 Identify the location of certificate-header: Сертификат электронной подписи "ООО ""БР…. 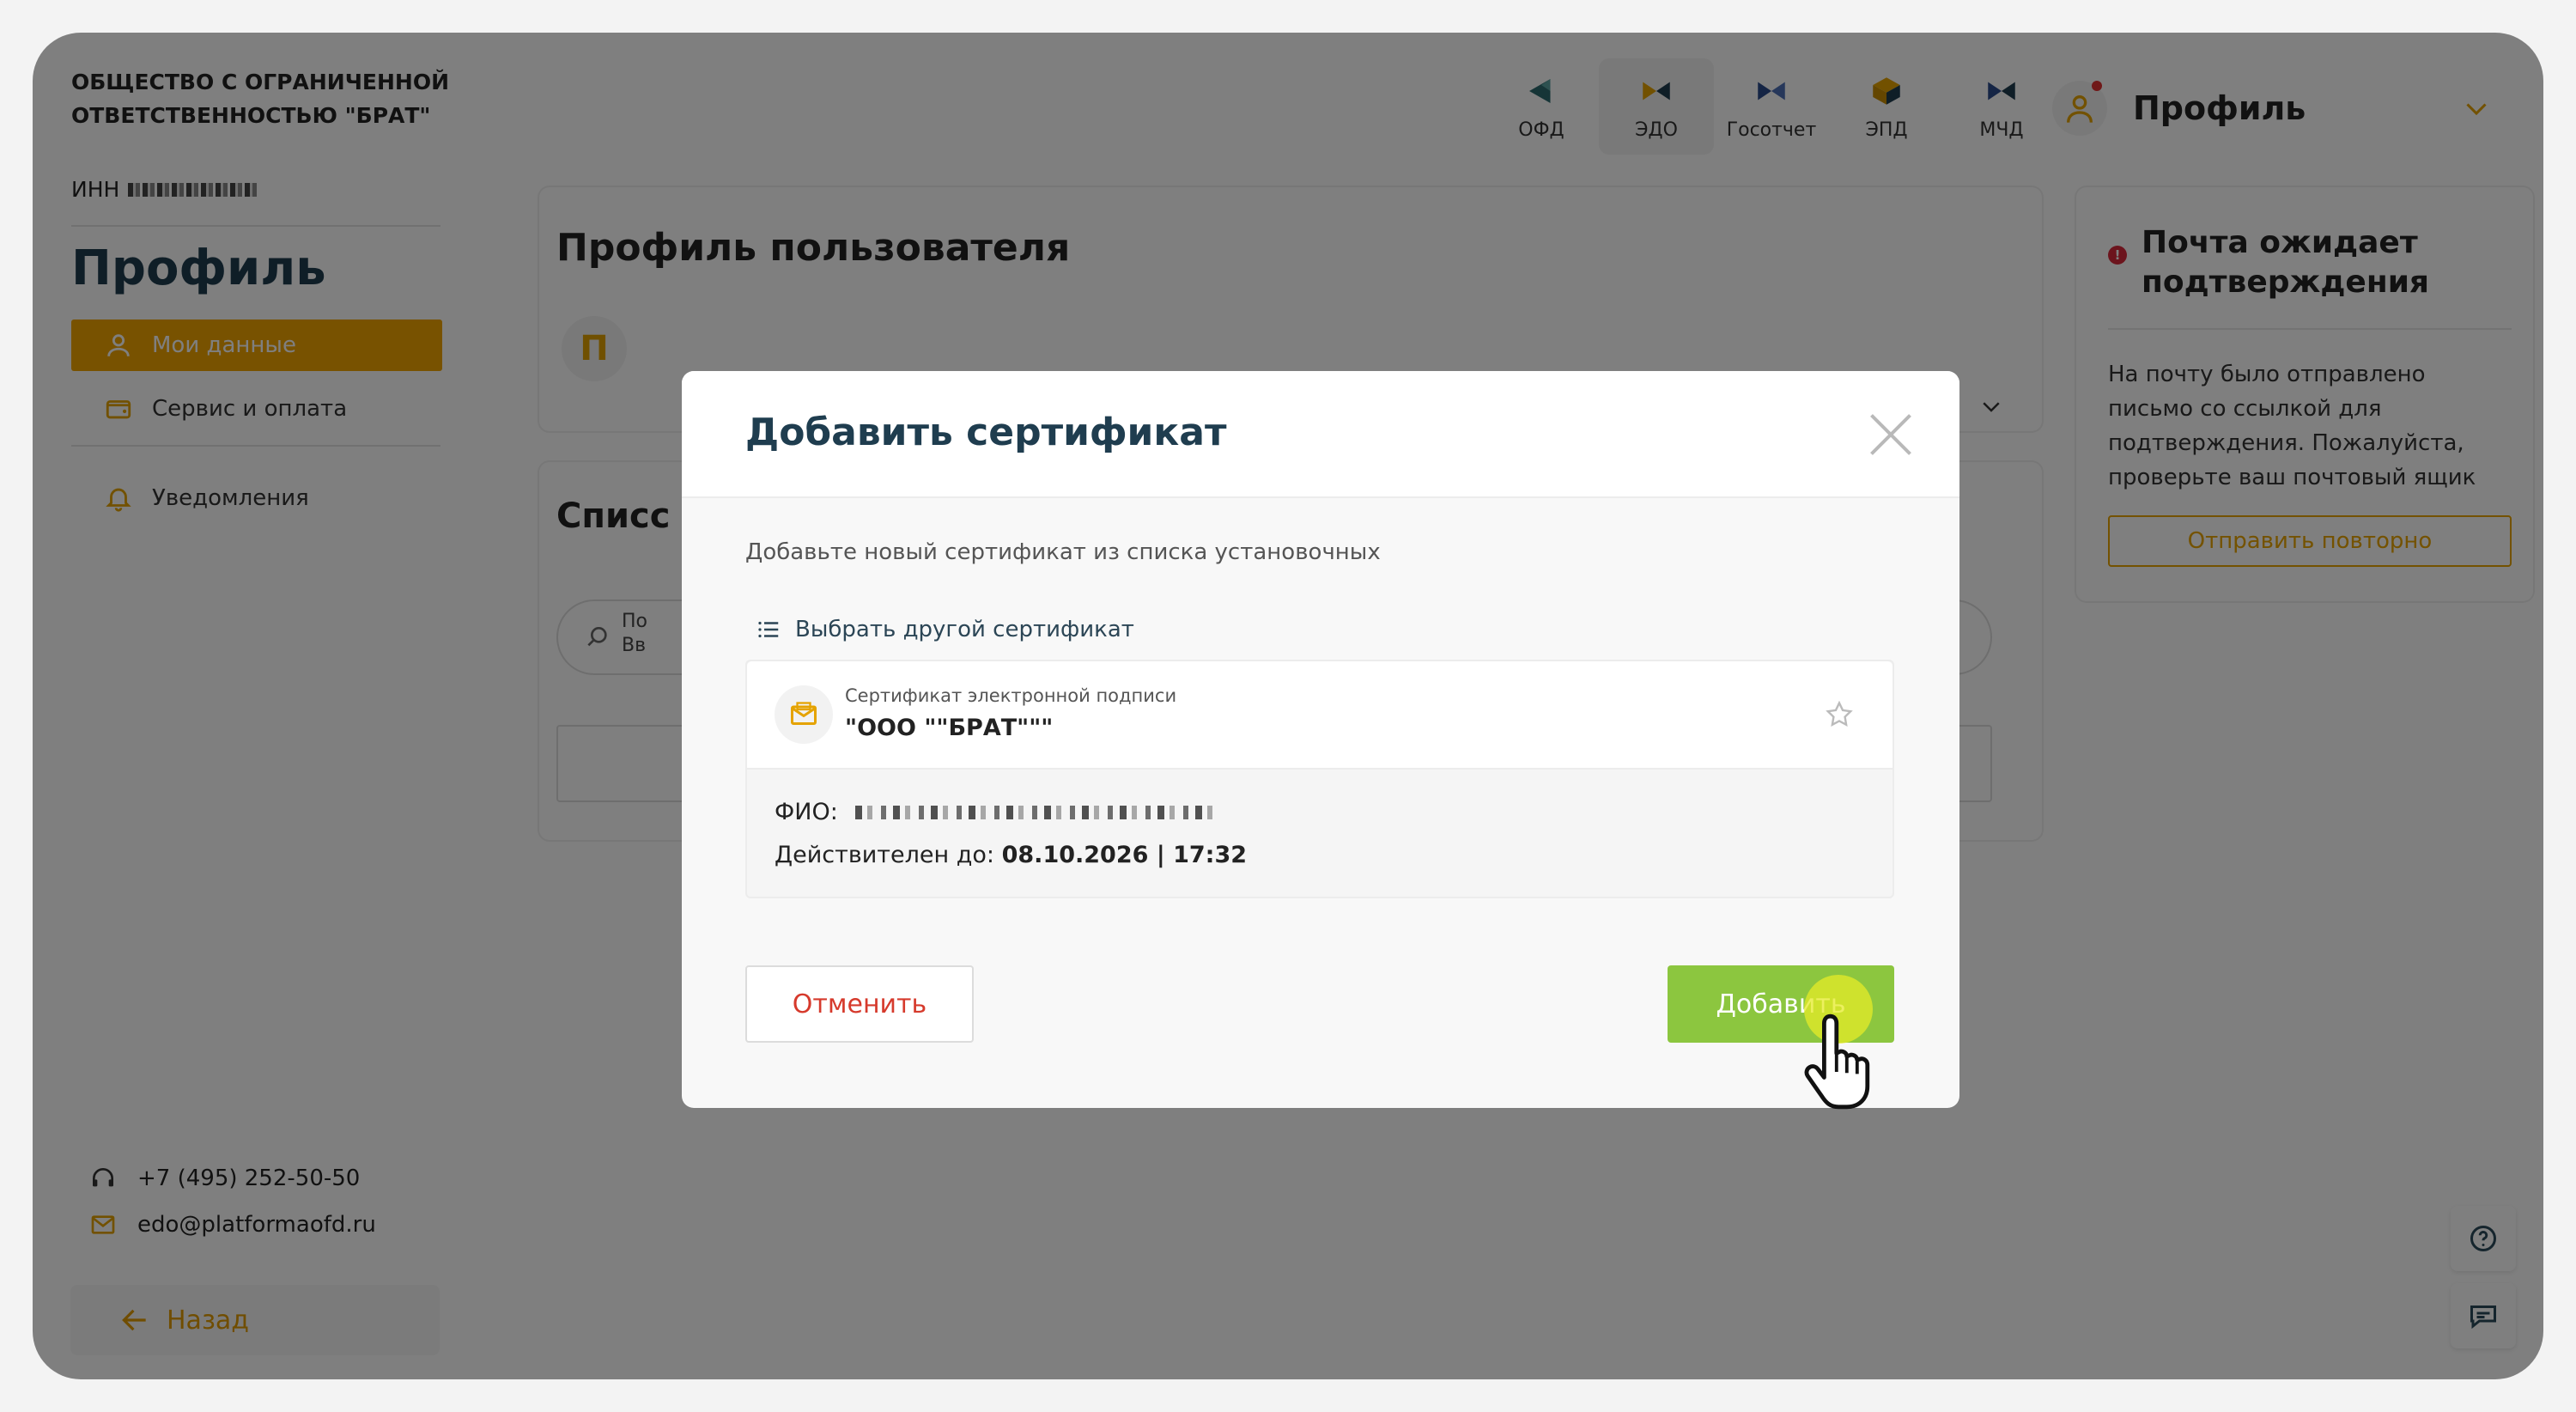
(1320, 715).